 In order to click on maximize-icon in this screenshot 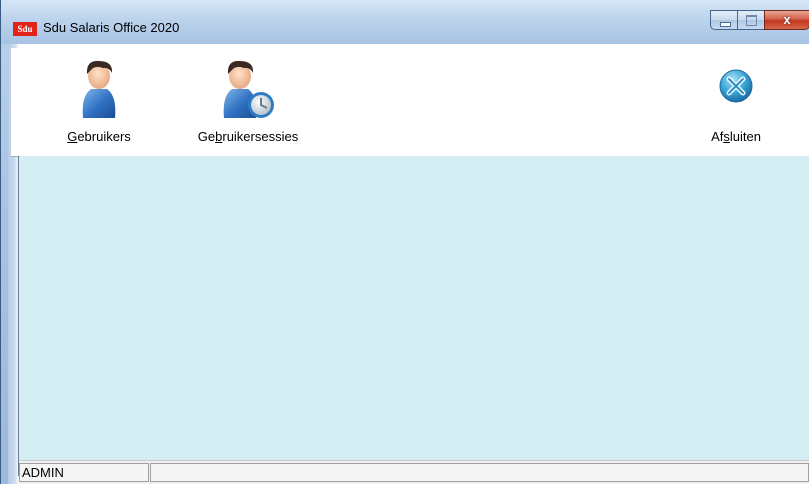, I will do `click(751, 20)`.